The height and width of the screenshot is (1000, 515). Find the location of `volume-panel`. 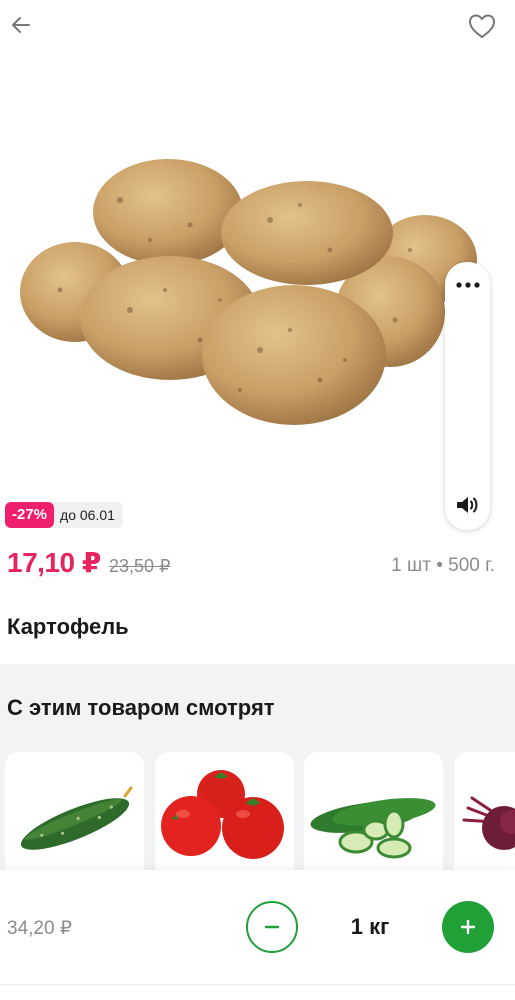

volume-panel is located at coordinates (467, 396).